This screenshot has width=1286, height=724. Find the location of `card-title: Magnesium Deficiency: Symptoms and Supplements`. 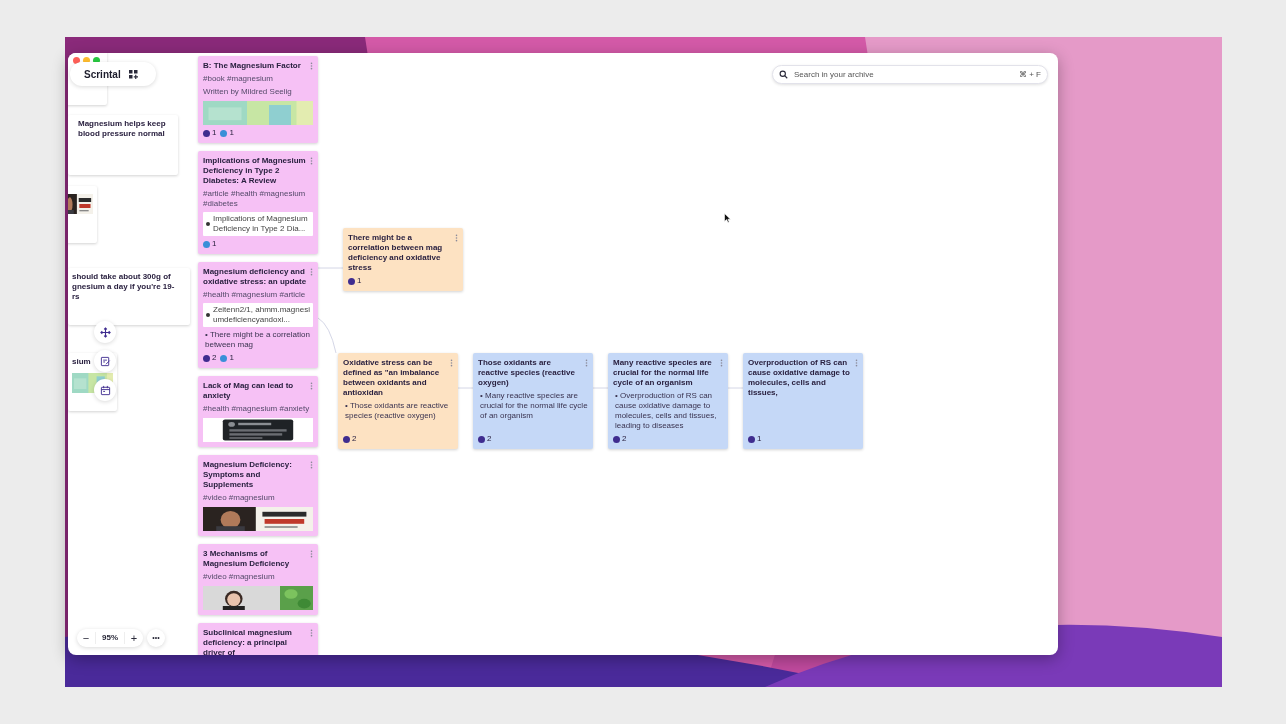

card-title: Magnesium Deficiency: Symptoms and Supplements is located at coordinates (248, 475).